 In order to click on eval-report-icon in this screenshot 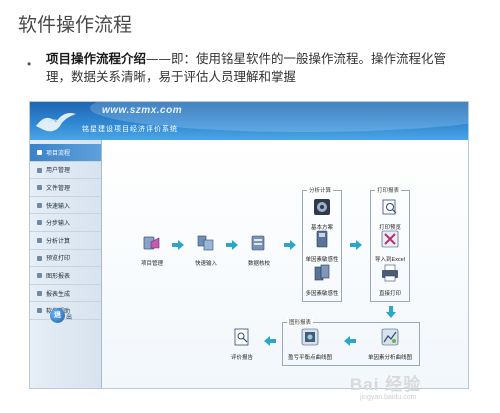, I will do `click(241, 337)`.